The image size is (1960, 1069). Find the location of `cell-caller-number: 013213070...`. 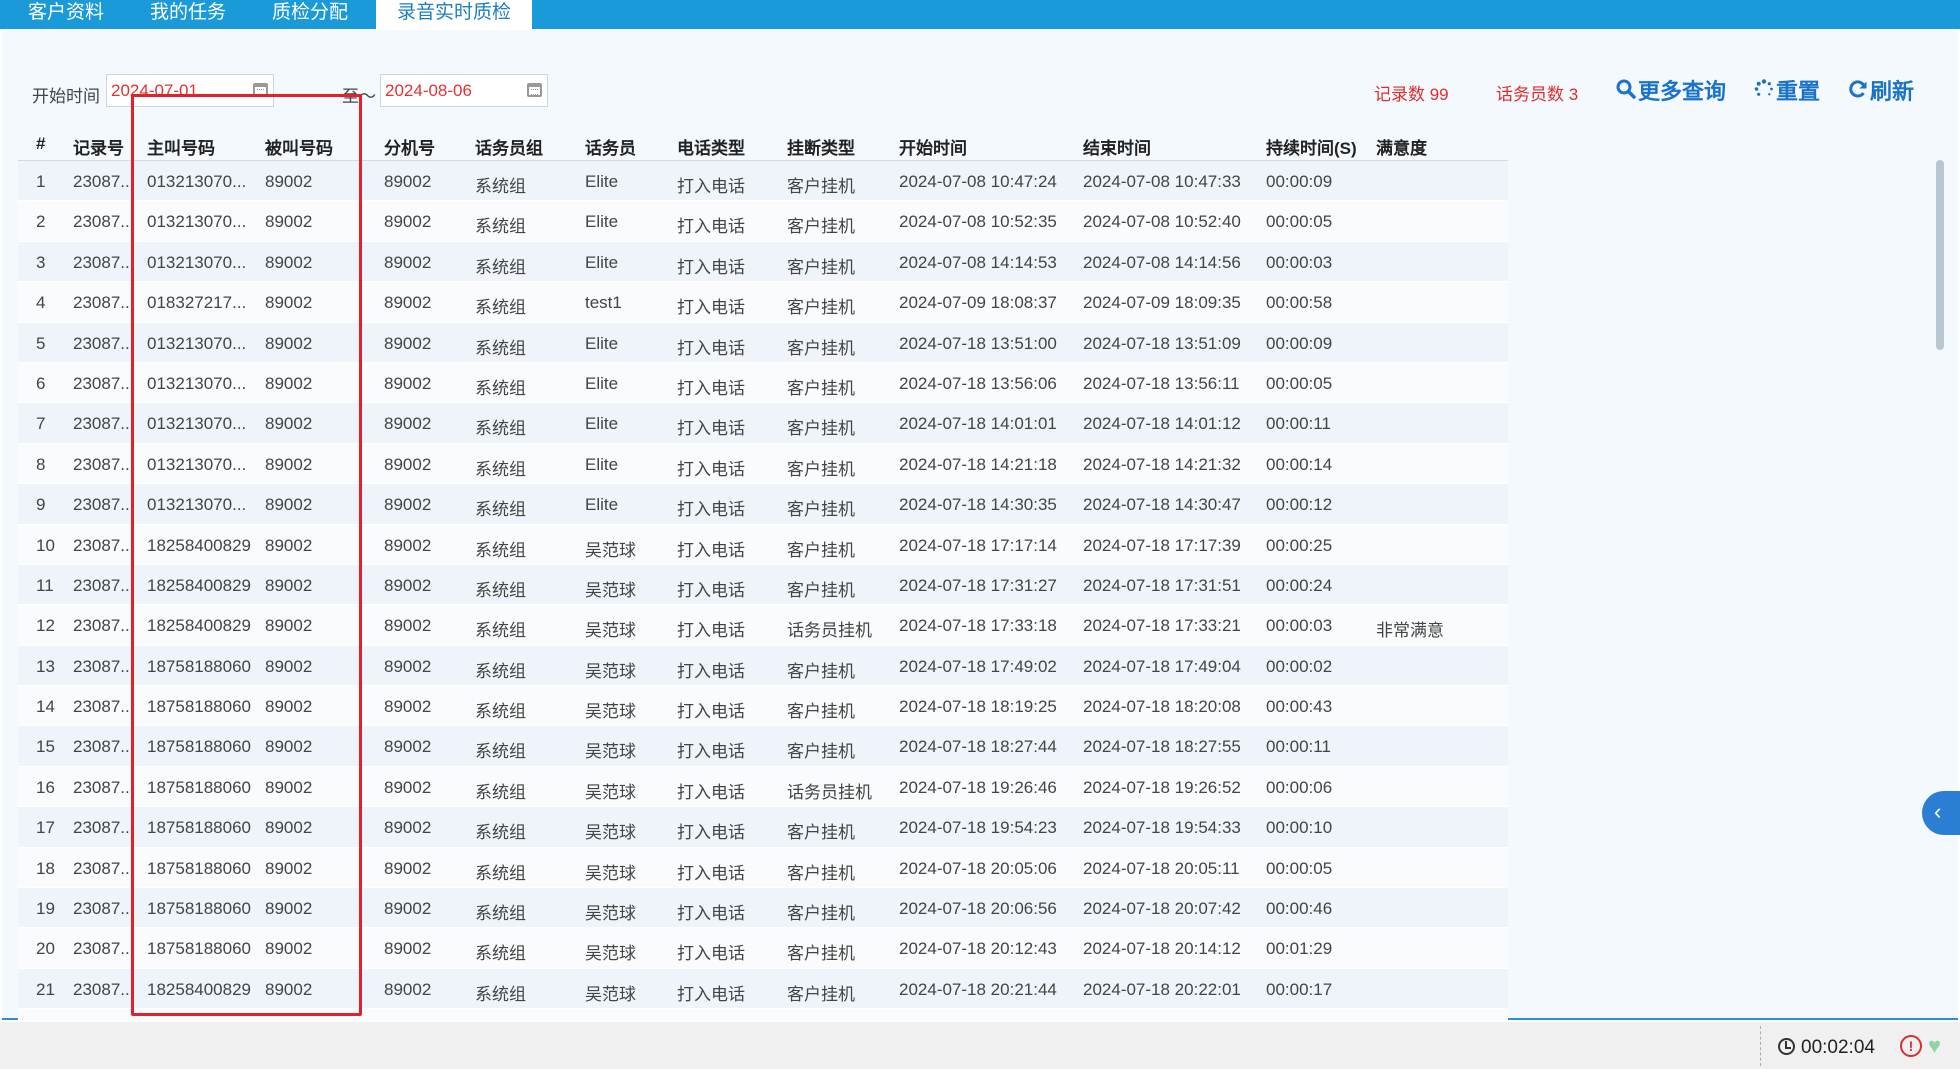

cell-caller-number: 013213070... is located at coordinates (197, 464).